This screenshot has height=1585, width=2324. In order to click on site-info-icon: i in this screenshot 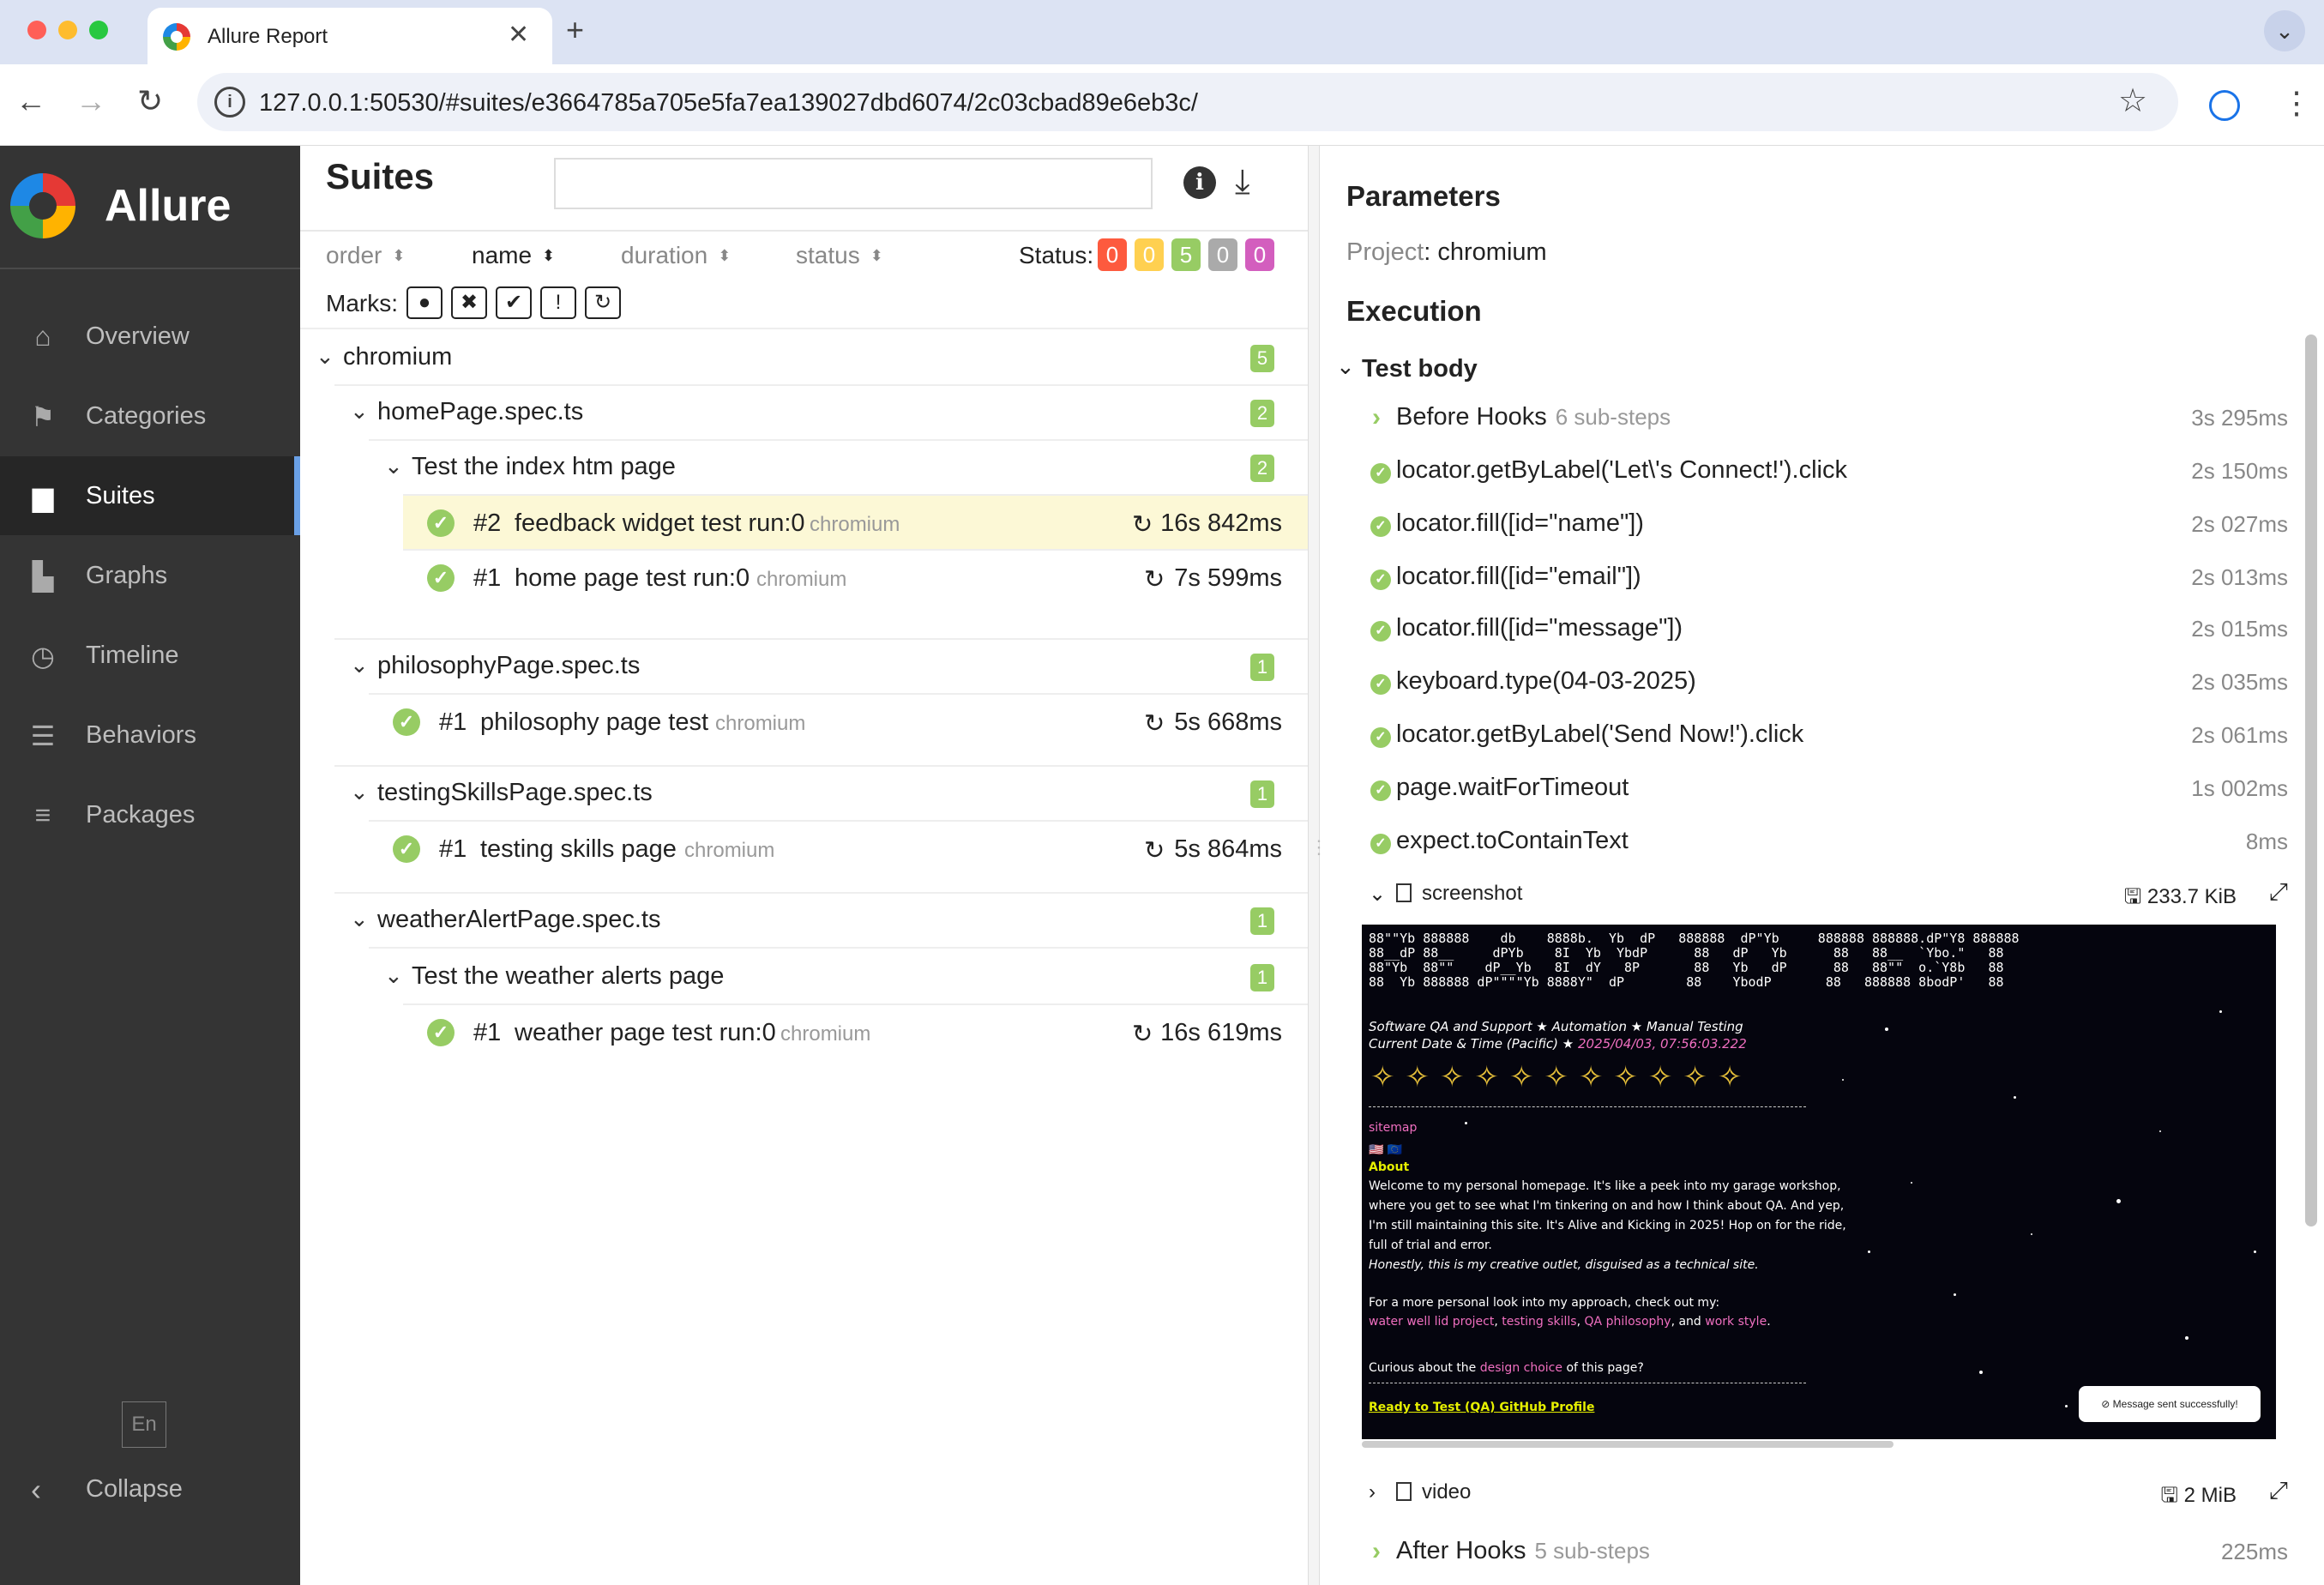, I will do `click(229, 102)`.